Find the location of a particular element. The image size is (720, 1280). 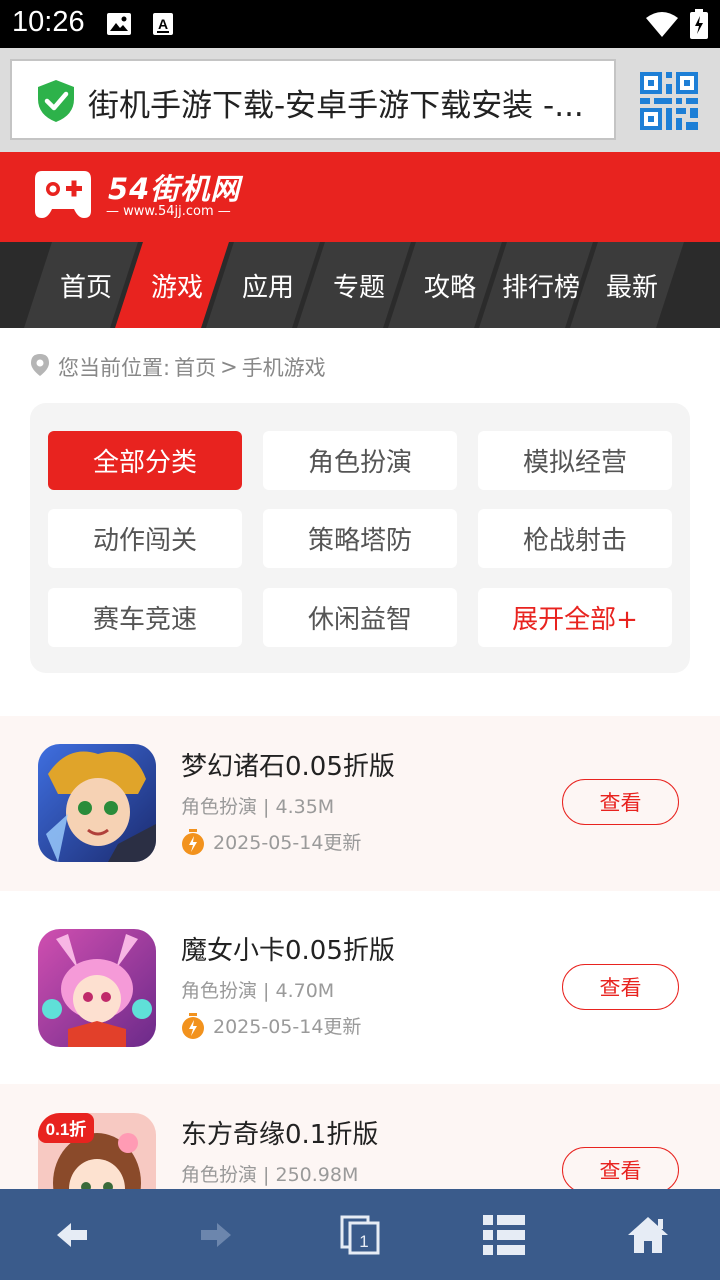

game-meta: 角色扮演 | 250.98M is located at coordinates (270, 1175).